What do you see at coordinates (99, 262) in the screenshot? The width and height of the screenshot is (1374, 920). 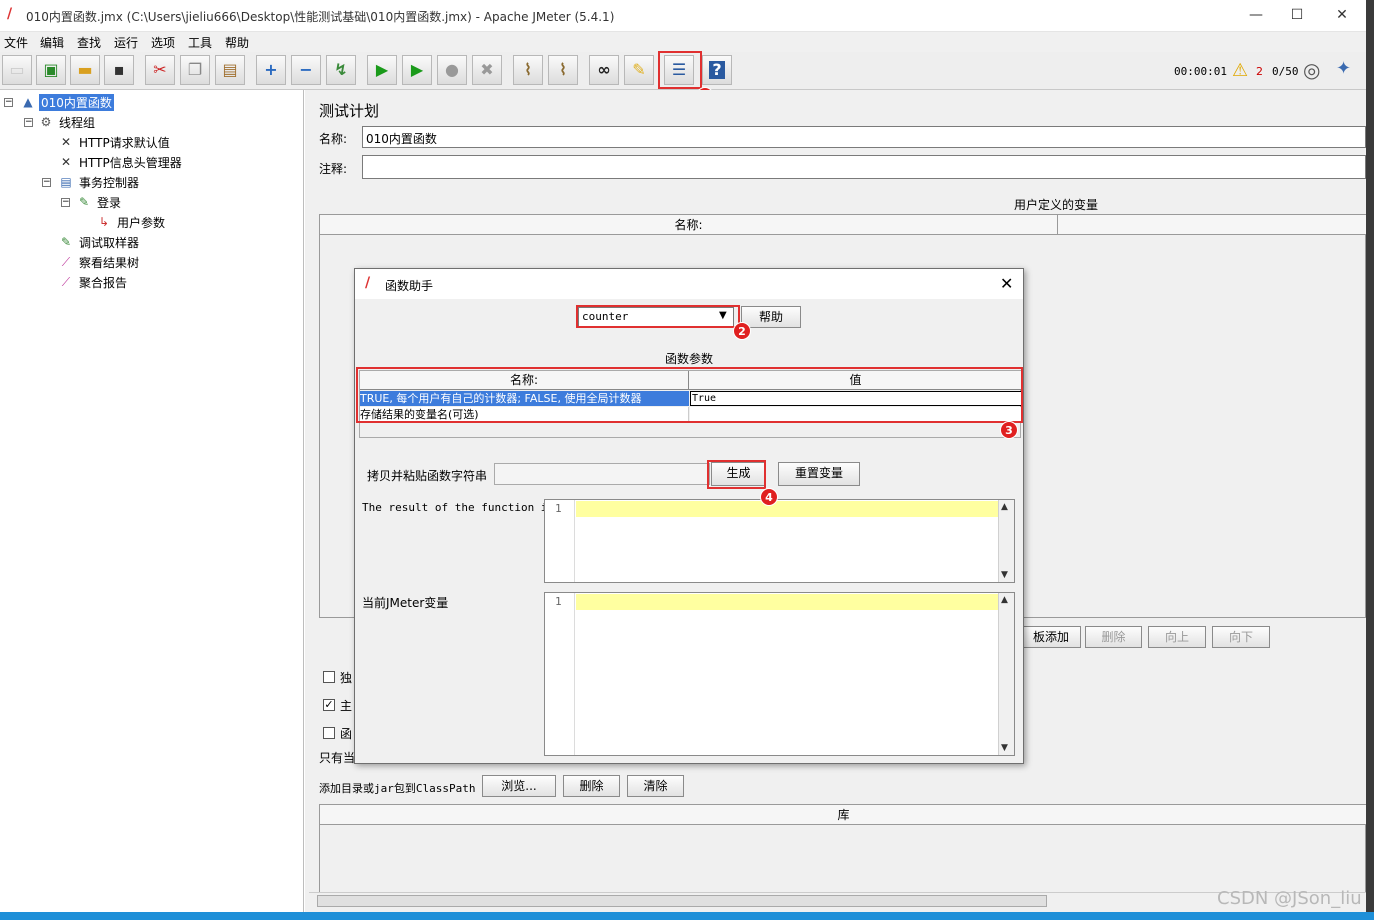 I see `tree-node-view-results: ⟋ 察看结果树` at bounding box center [99, 262].